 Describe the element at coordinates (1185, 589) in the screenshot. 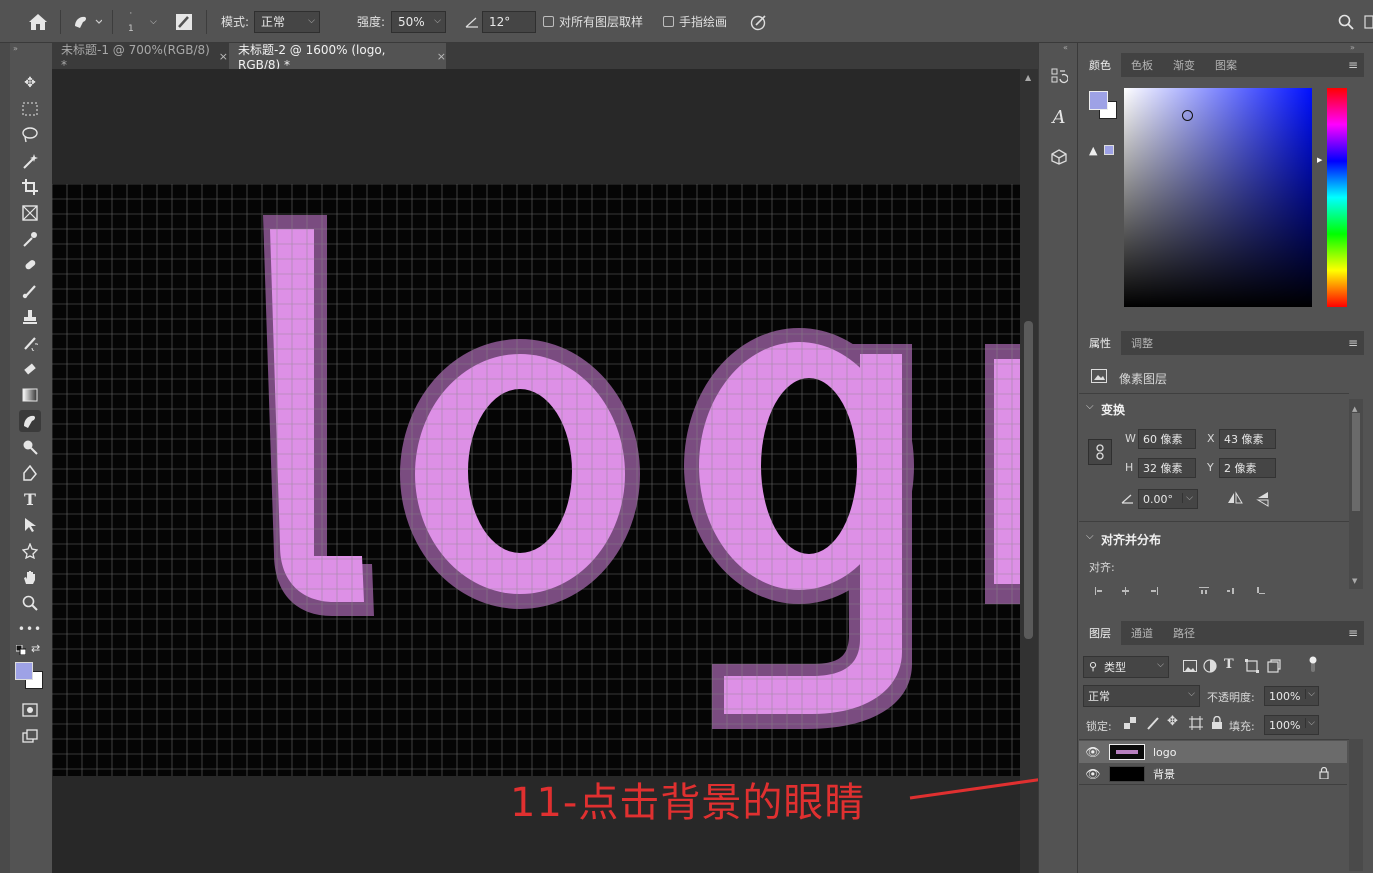

I see `align-buttons` at that location.